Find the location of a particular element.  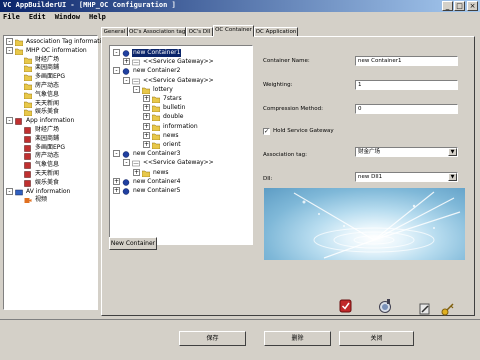

hold-gateway-label: Hold Service Gateway is located at coordinates (303, 131).